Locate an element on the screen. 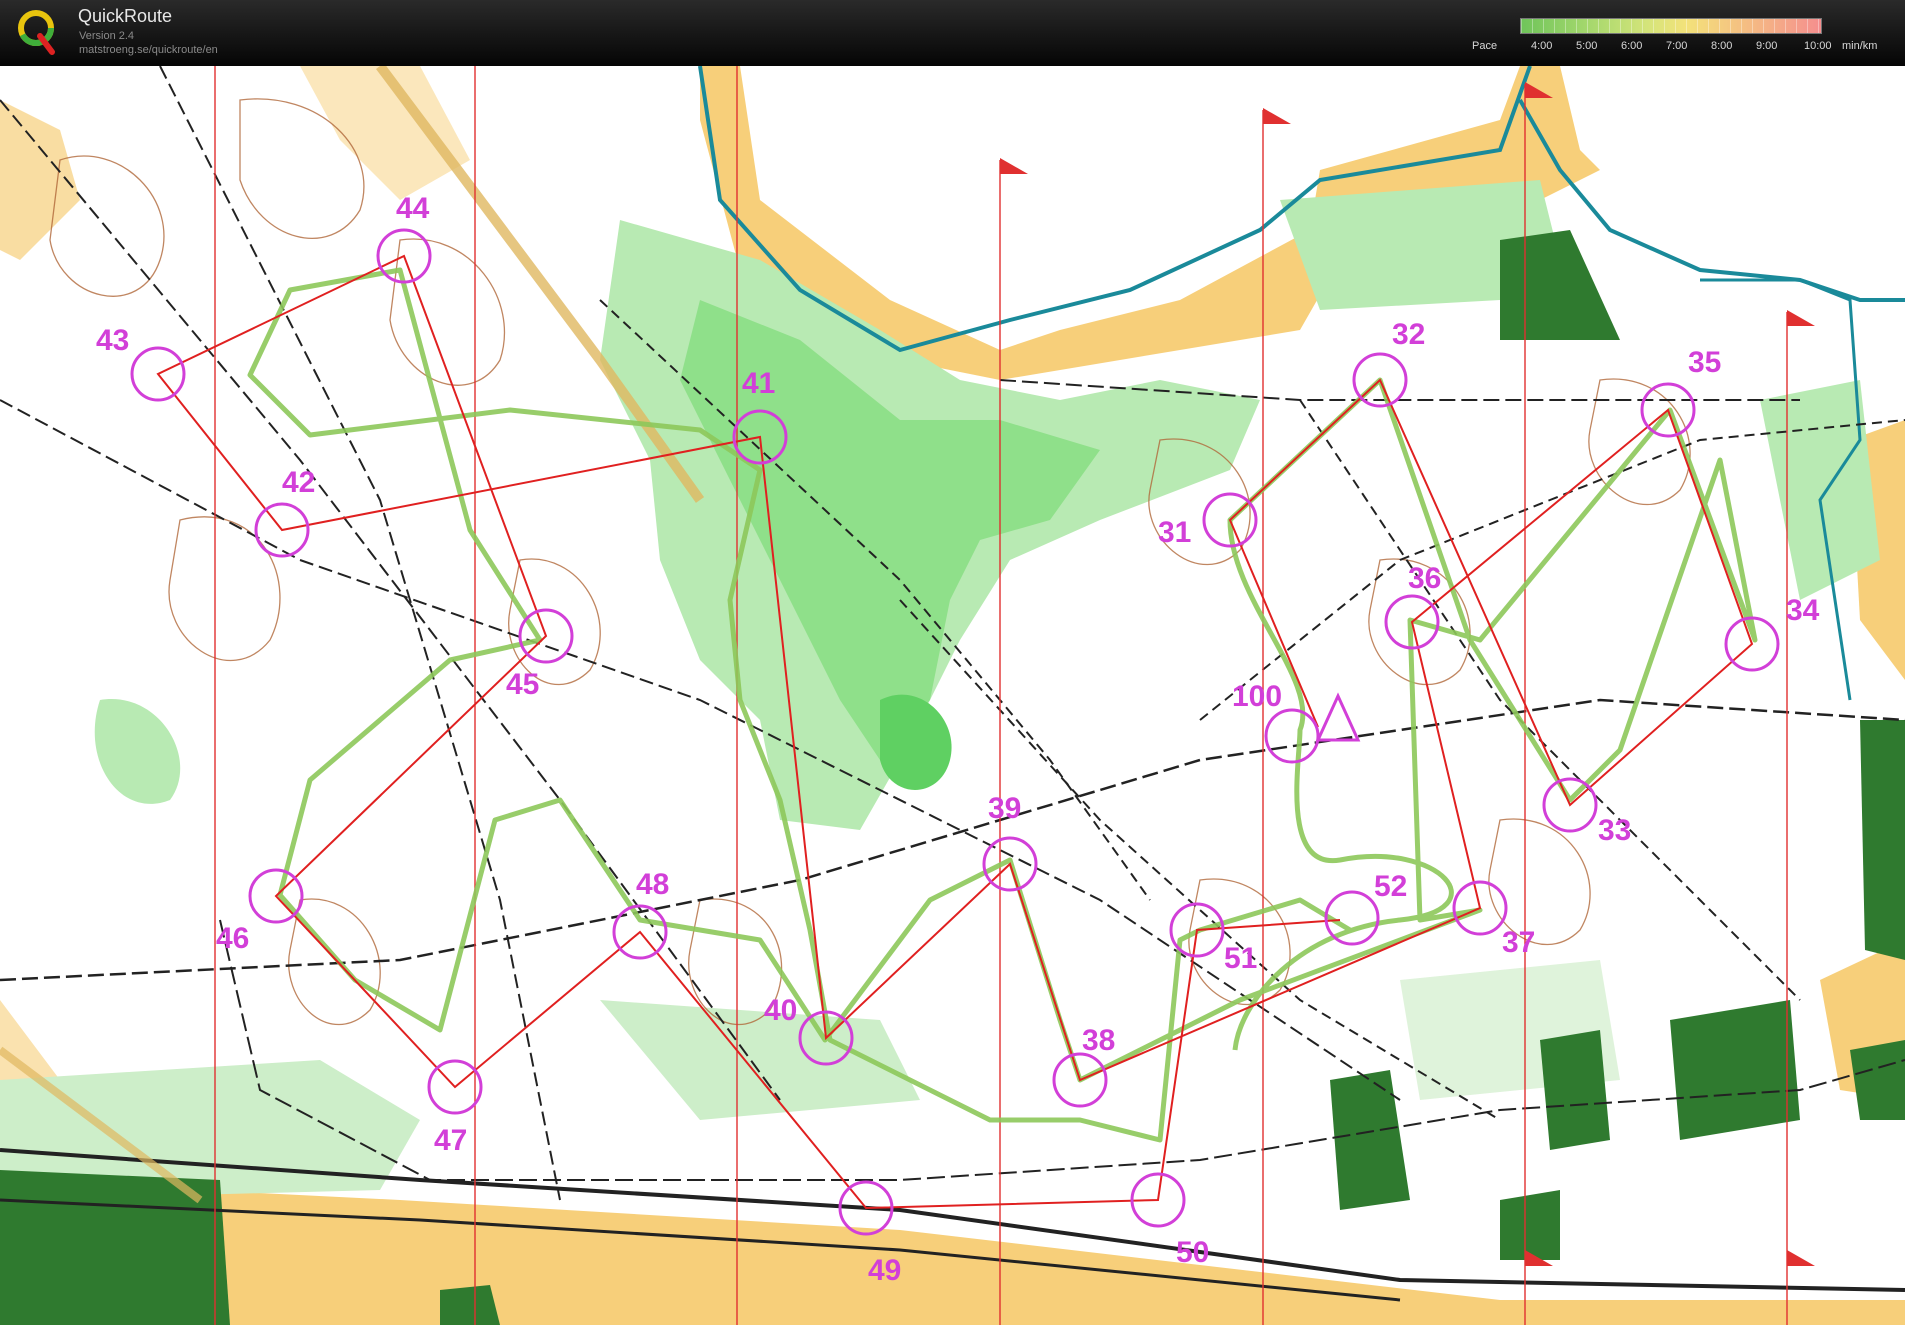 The width and height of the screenshot is (1905, 1325). control-number: 34 is located at coordinates (1803, 610).